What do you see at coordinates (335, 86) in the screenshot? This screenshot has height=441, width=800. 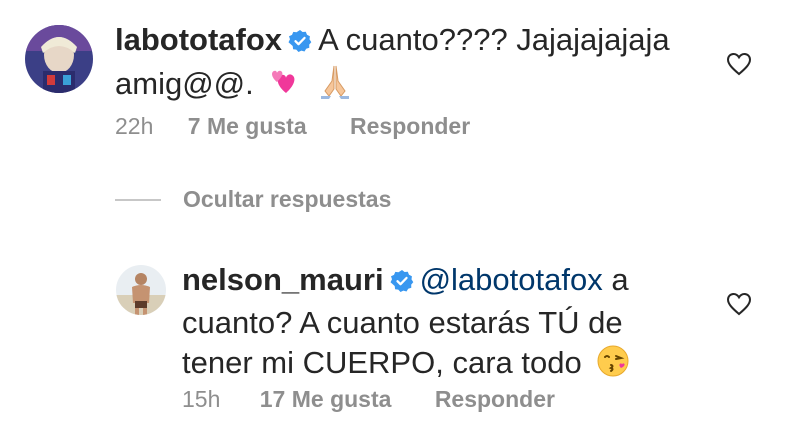 I see `folded-hands-icon` at bounding box center [335, 86].